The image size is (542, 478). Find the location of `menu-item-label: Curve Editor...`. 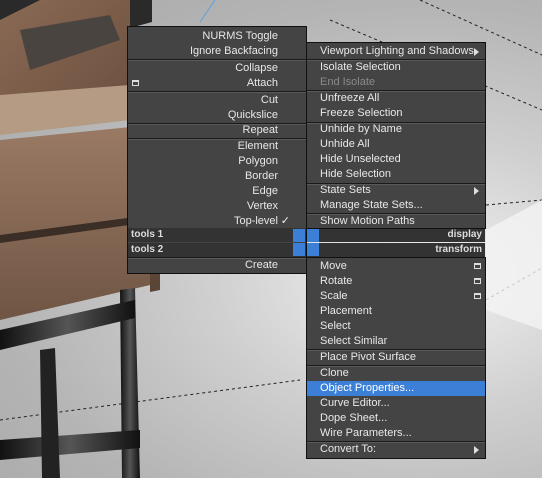

menu-item-label: Curve Editor... is located at coordinates (355, 403).